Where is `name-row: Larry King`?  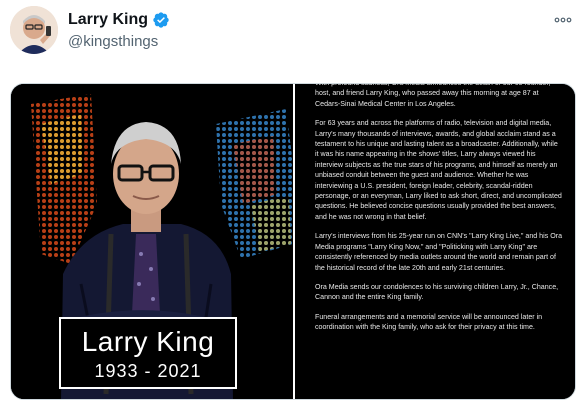 name-row: Larry King is located at coordinates (119, 20).